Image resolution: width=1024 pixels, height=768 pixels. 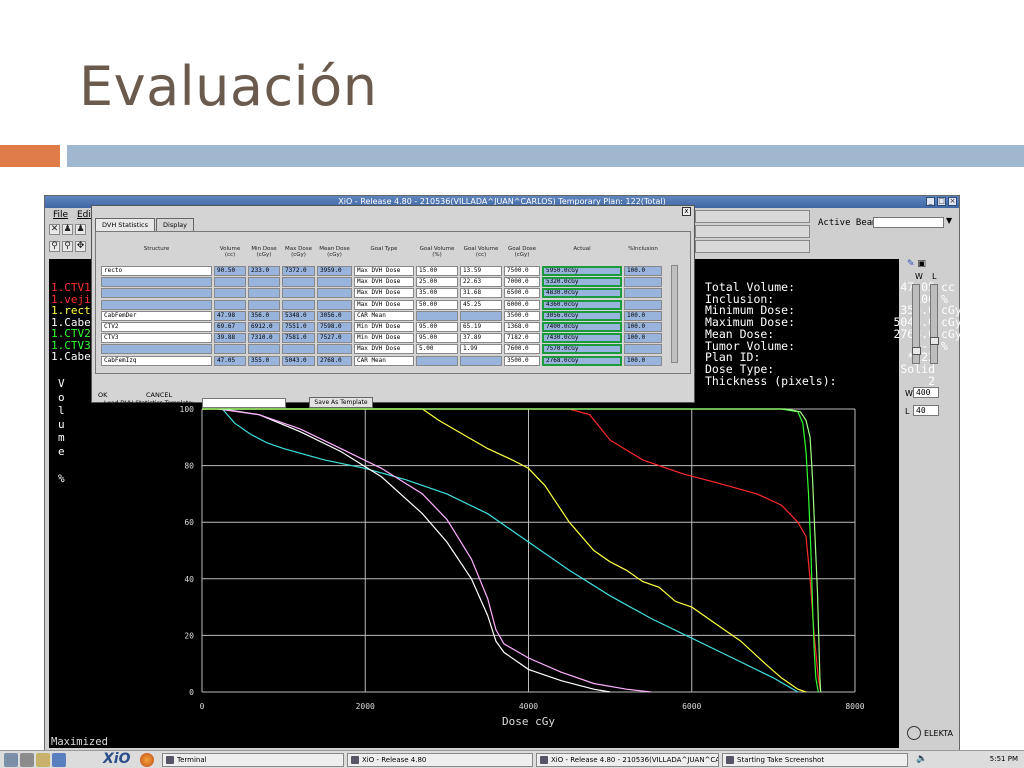 I want to click on stat-unit, so click(x=938, y=382).